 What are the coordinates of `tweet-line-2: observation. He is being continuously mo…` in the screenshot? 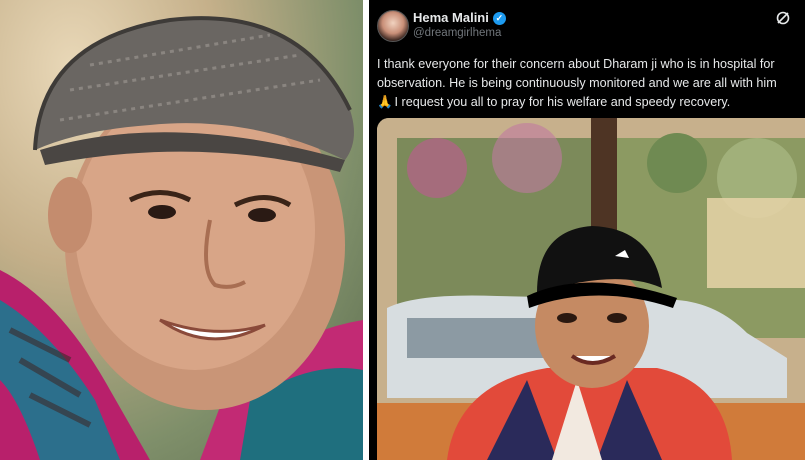 It's located at (577, 83).